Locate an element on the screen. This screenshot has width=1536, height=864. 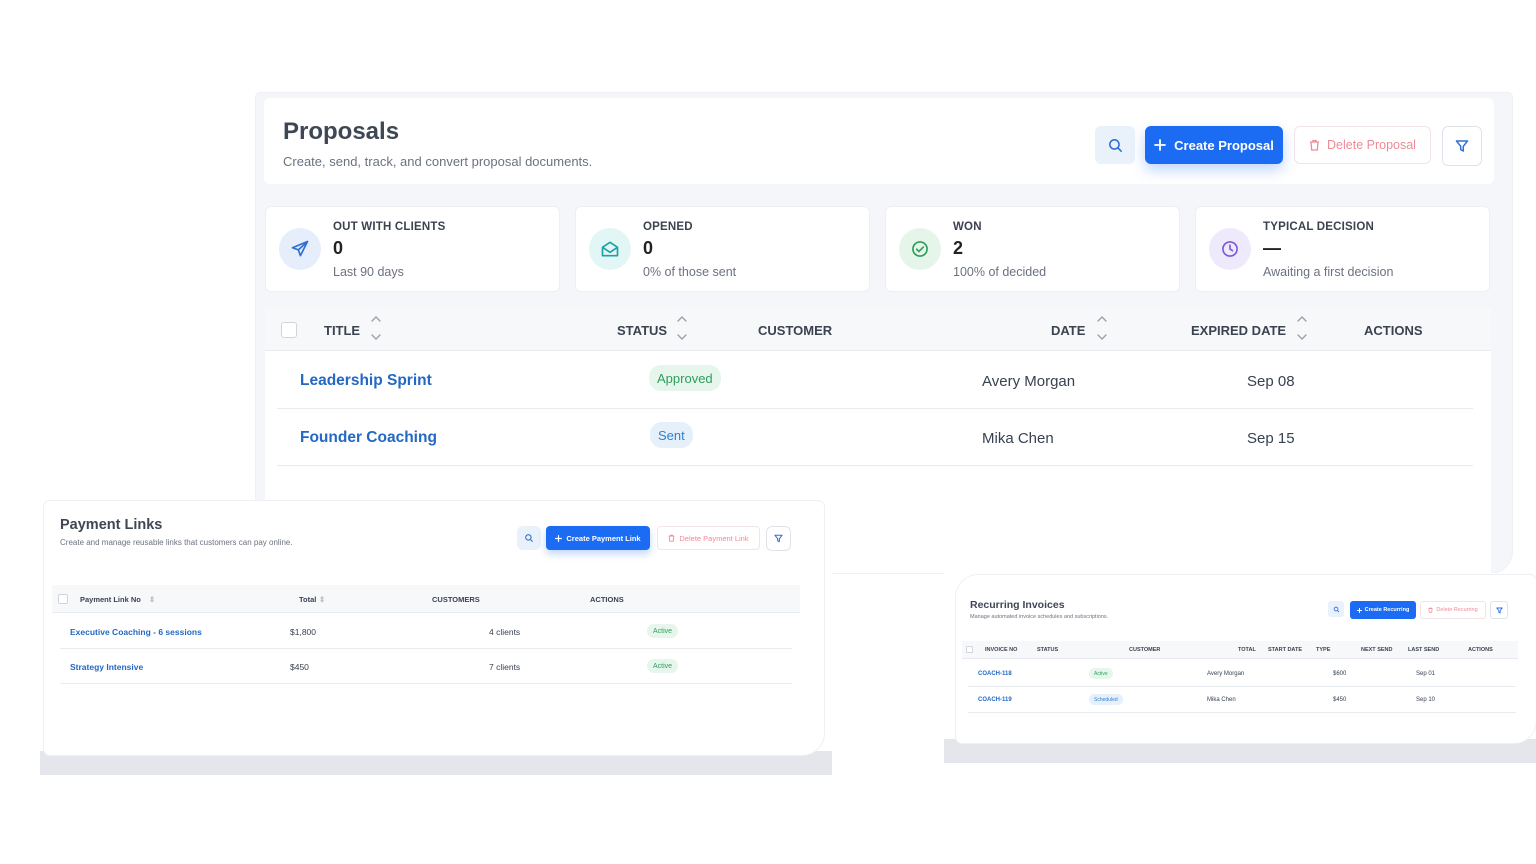
create-proposal-label: Create Proposal is located at coordinates (1224, 145).